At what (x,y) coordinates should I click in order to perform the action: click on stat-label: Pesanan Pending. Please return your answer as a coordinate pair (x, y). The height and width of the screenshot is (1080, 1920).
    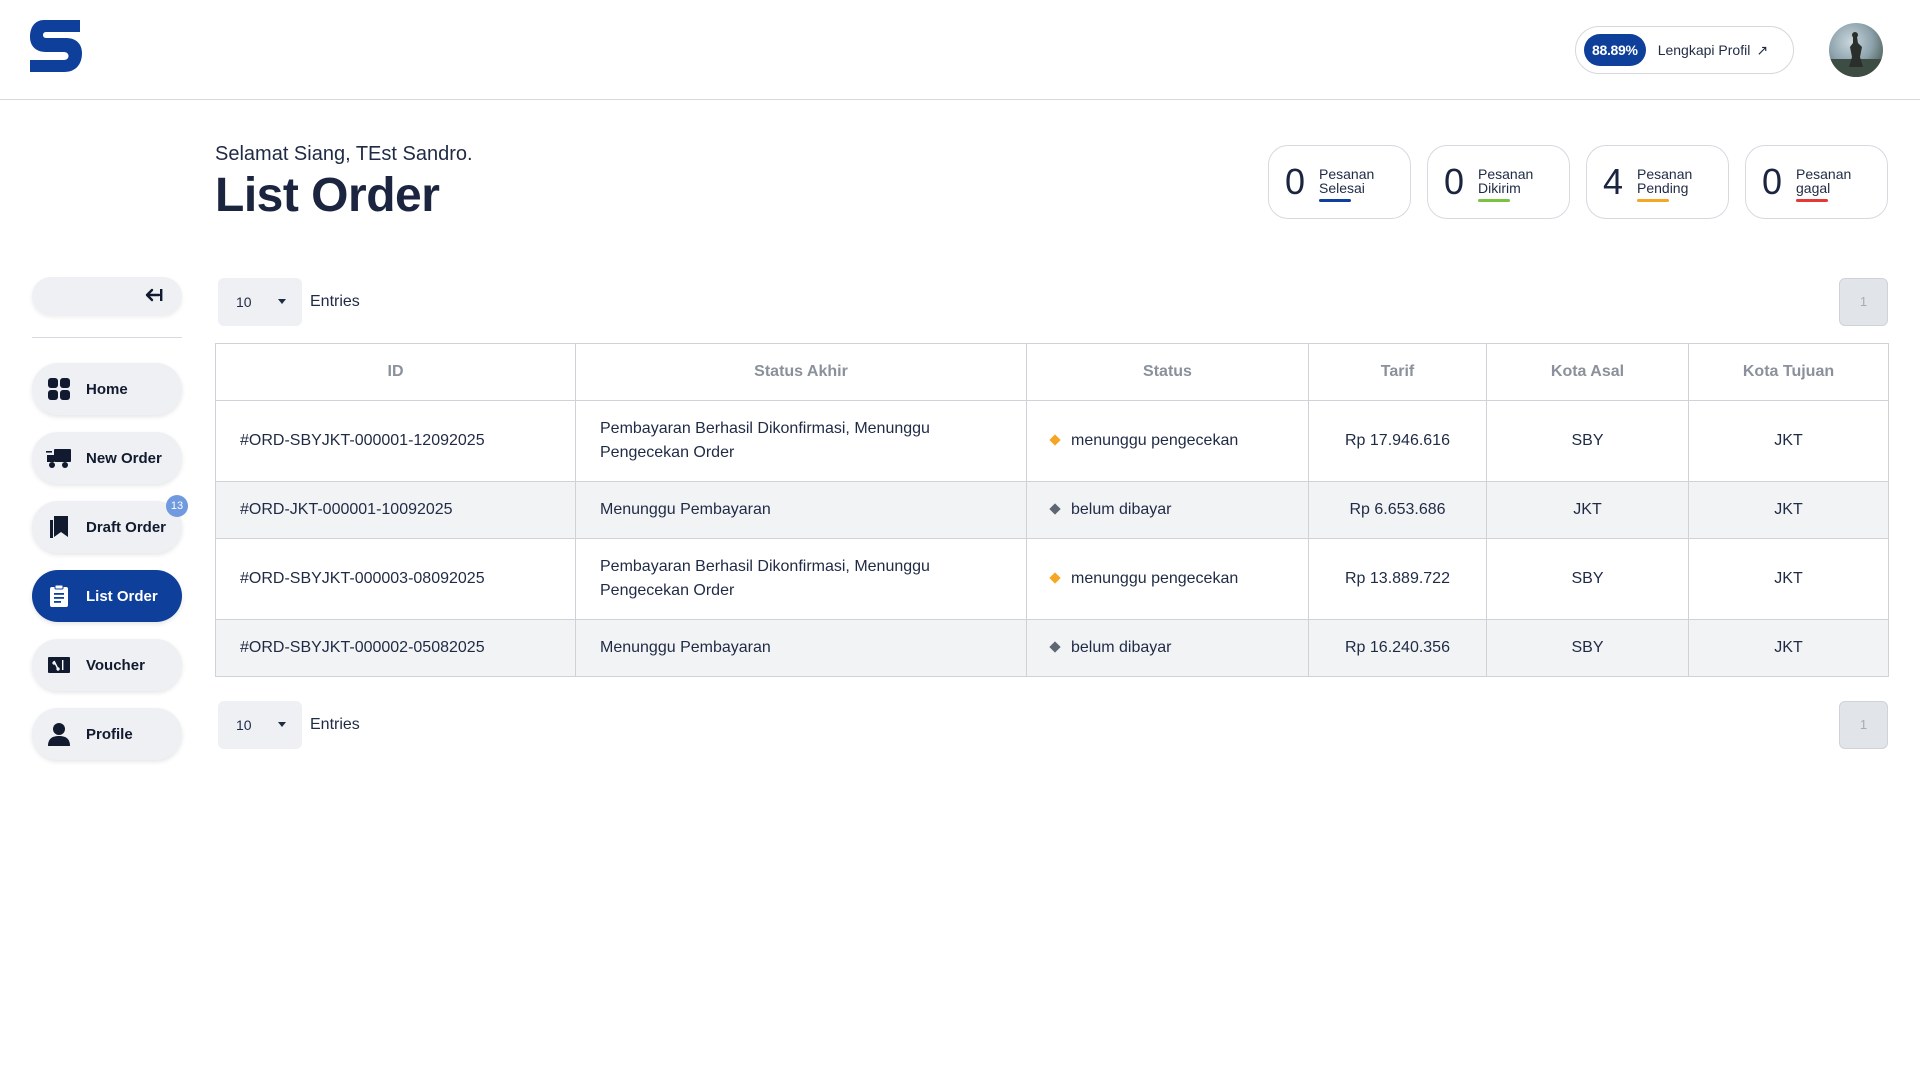
    Looking at the image, I should click on (1665, 181).